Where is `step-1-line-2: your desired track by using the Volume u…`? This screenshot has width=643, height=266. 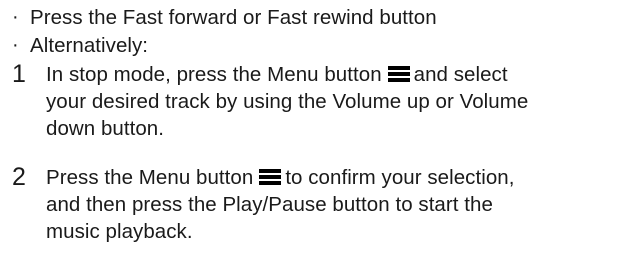 step-1-line-2: your desired track by using the Volume u… is located at coordinates (287, 101).